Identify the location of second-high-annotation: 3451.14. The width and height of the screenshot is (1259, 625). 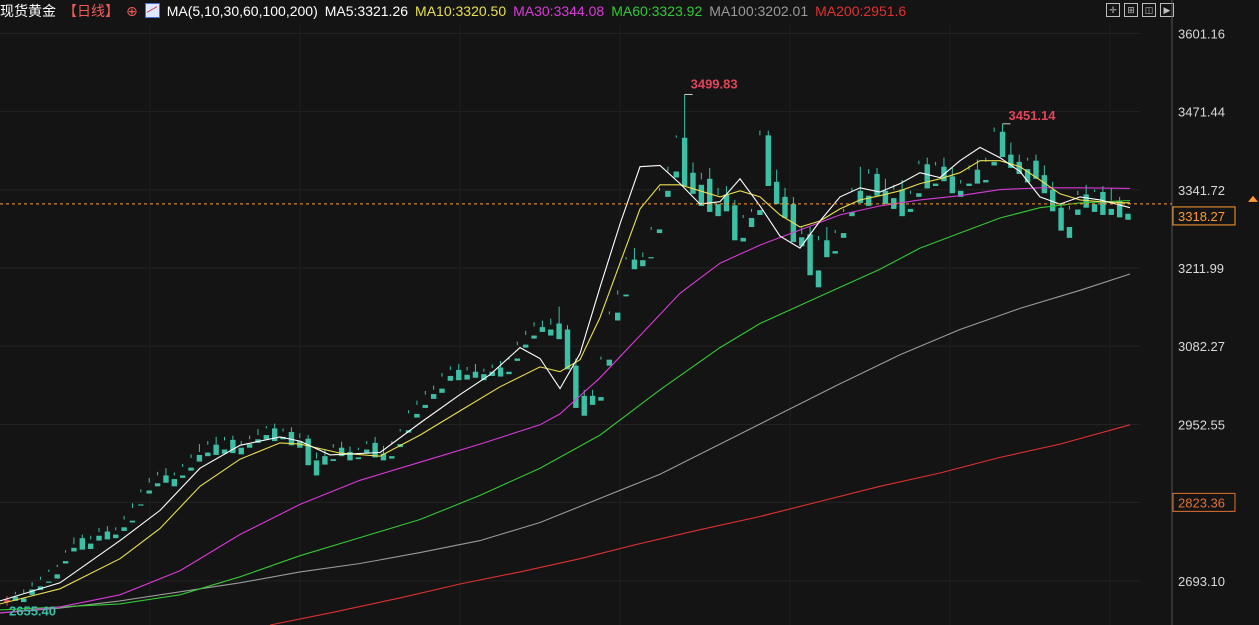
(1033, 115).